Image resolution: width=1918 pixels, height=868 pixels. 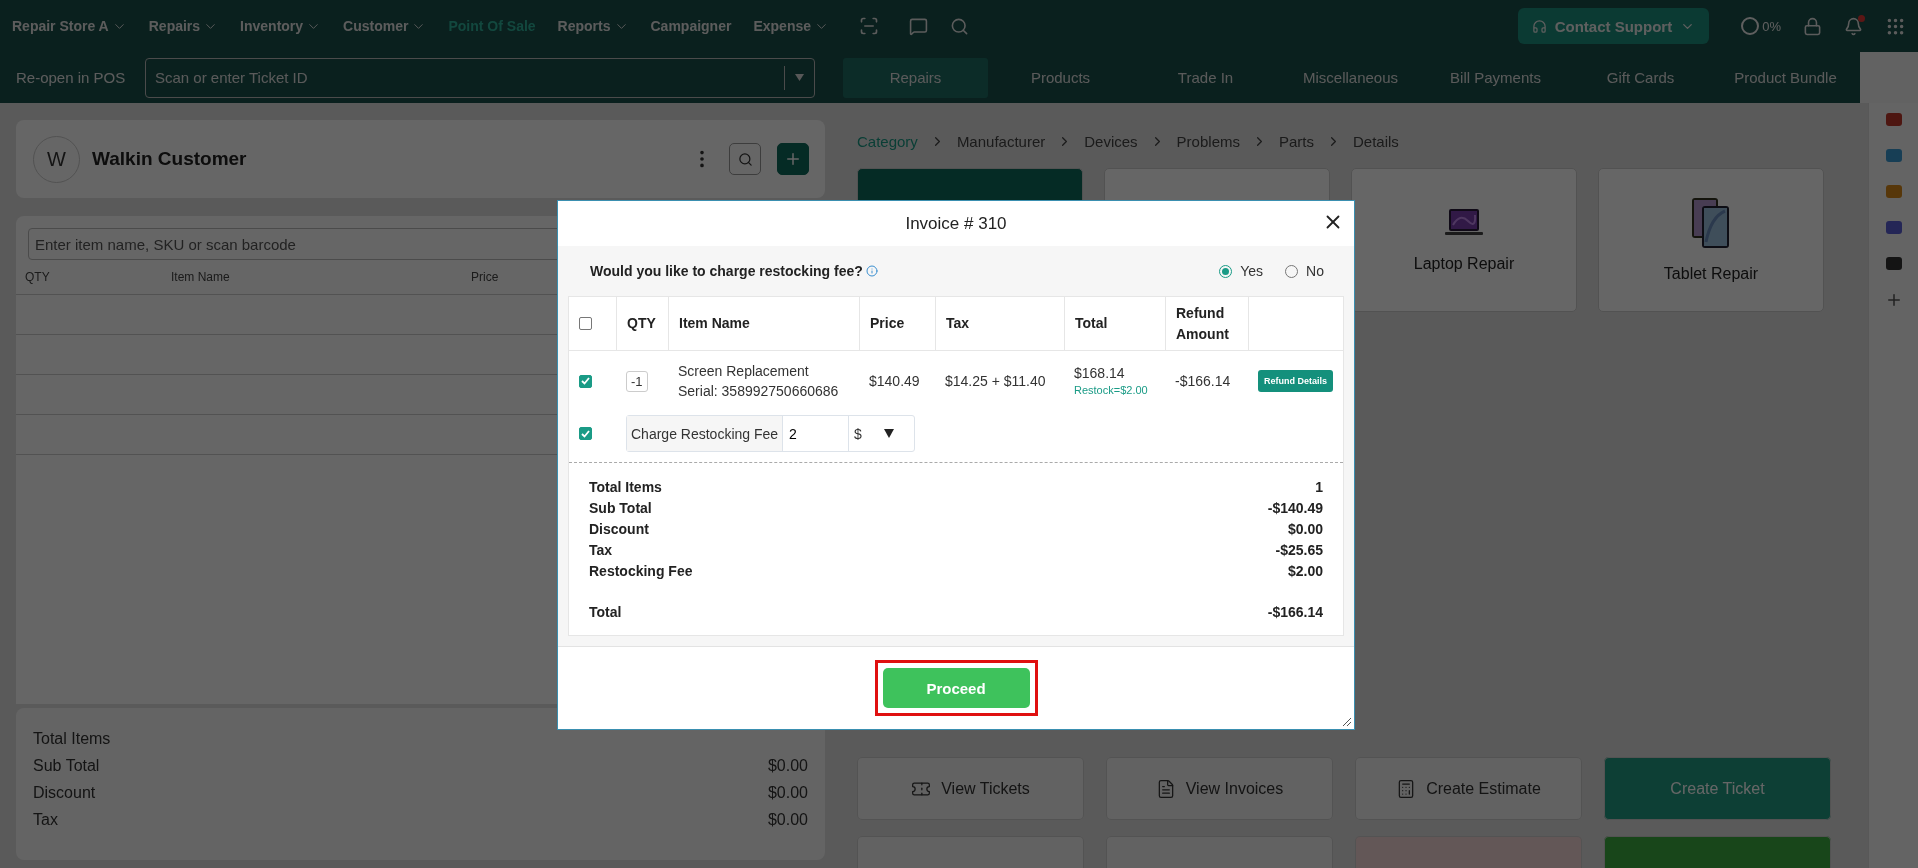 What do you see at coordinates (970, 788) in the screenshot?
I see `action-button: View Tickets` at bounding box center [970, 788].